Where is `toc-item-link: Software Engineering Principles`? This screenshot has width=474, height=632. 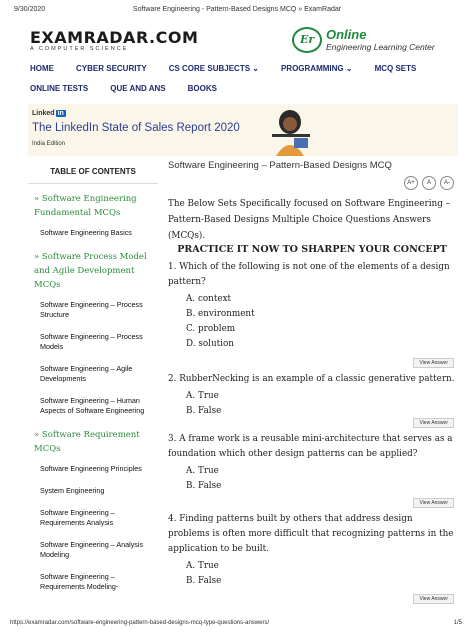 toc-item-link: Software Engineering Principles is located at coordinates (93, 469).